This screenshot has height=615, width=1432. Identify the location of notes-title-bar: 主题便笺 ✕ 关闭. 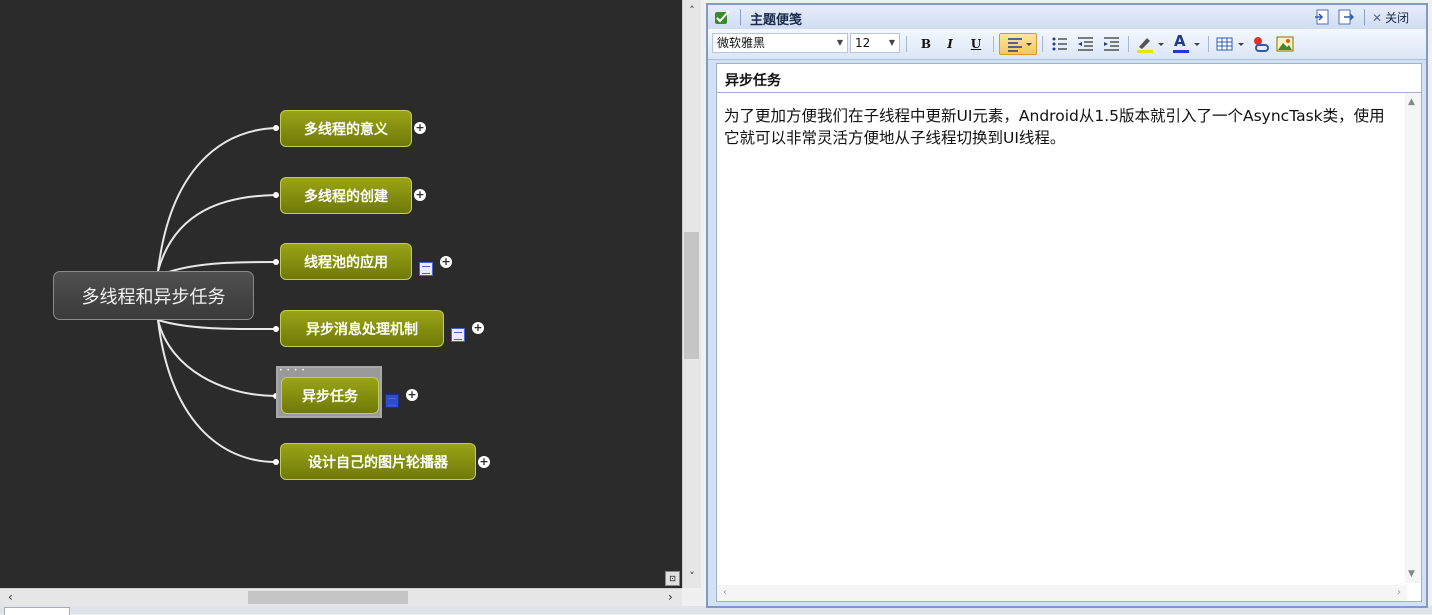
(1067, 17).